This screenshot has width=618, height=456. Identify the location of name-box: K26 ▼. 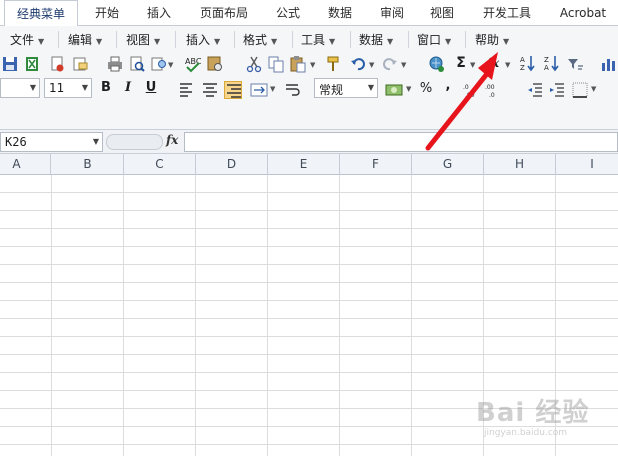
(51, 142).